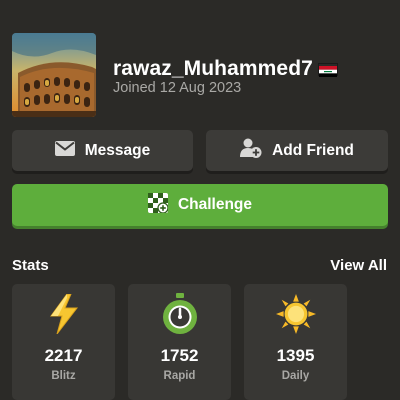  I want to click on avatar, so click(54, 75).